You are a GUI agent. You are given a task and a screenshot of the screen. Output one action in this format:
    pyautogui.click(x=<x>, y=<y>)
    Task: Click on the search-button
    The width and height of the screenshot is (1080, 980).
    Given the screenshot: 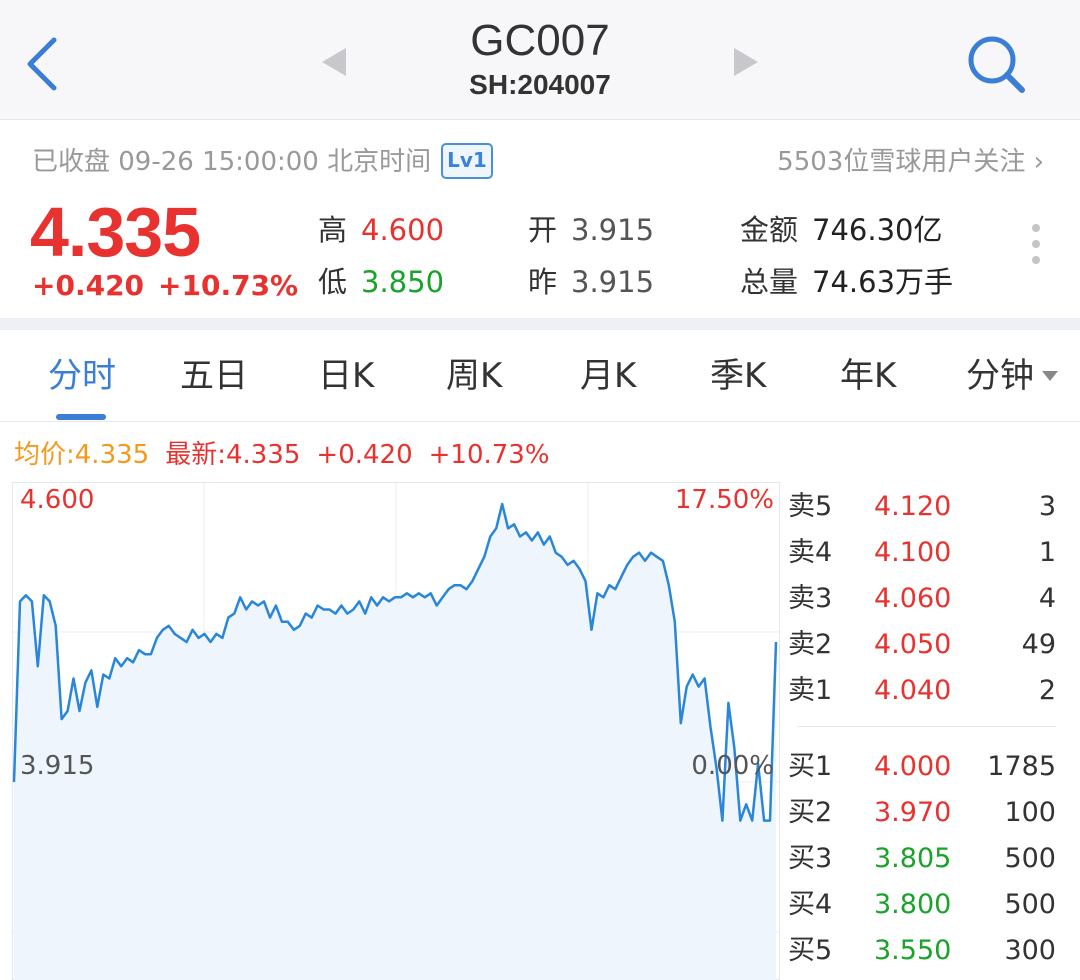 What is the action you would take?
    pyautogui.click(x=996, y=64)
    